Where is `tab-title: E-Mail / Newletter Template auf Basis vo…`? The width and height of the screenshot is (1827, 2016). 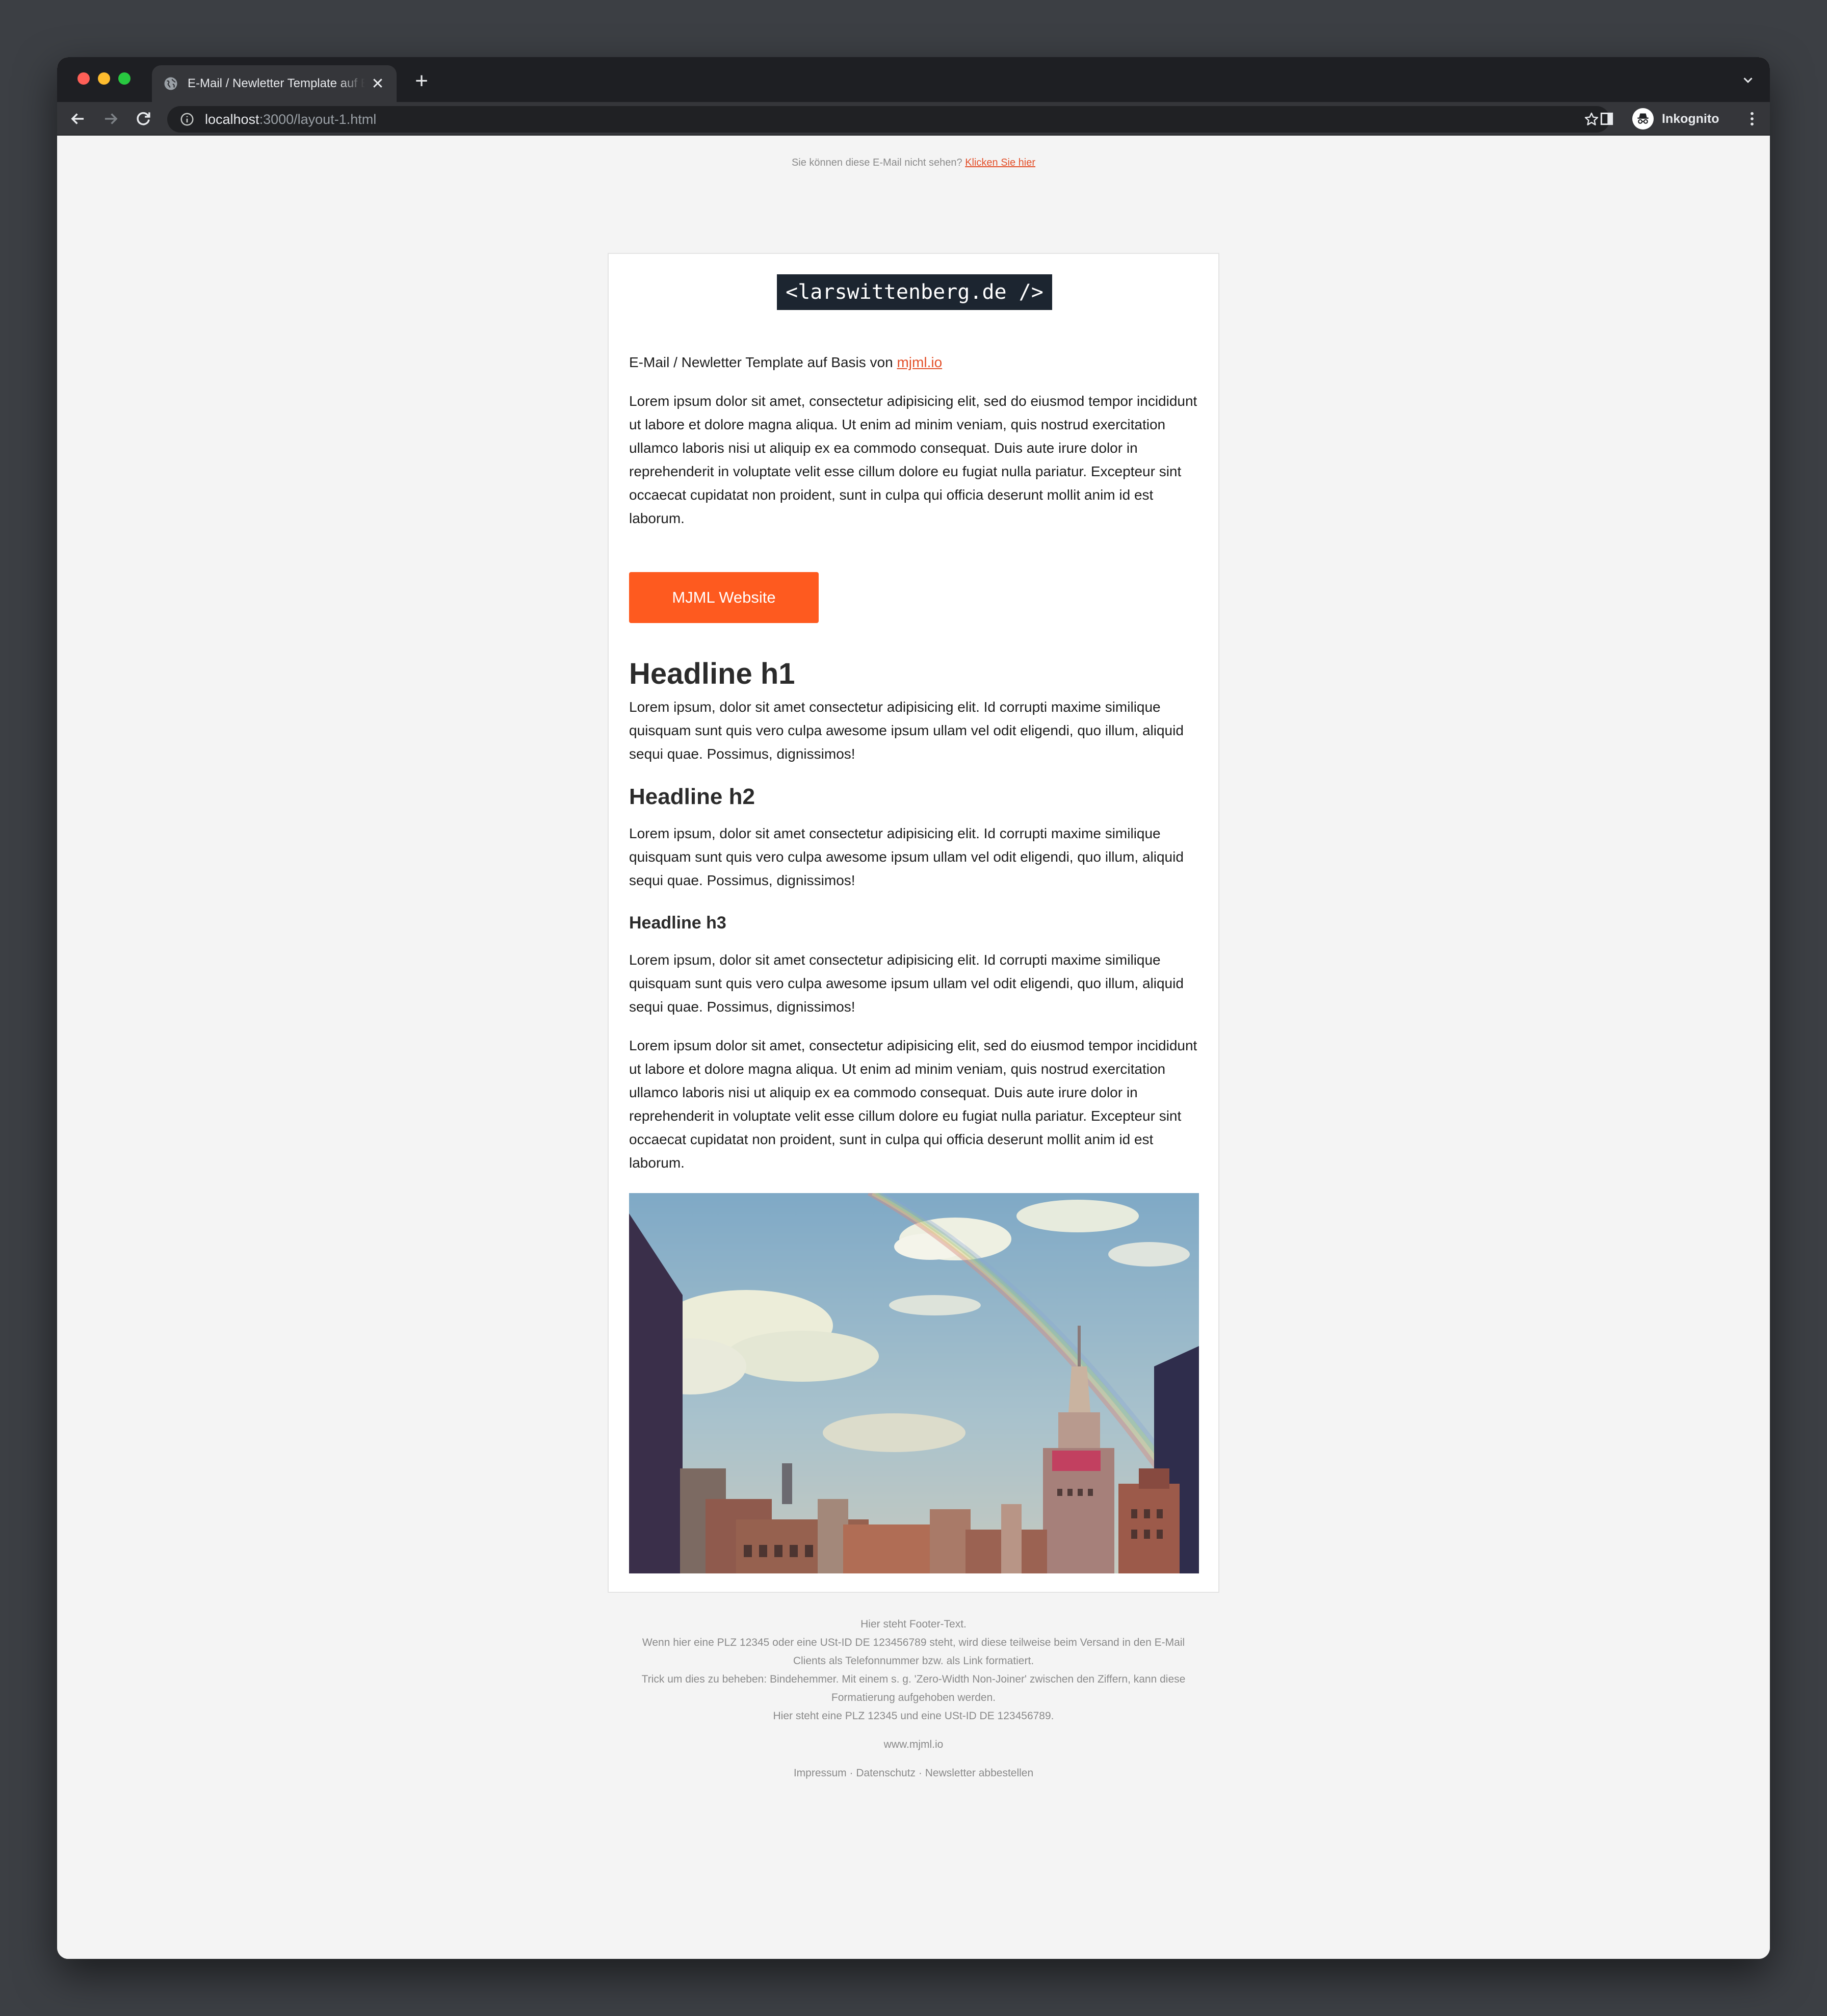
tab-title: E-Mail / Newletter Template auf Basis vo… is located at coordinates (276, 83).